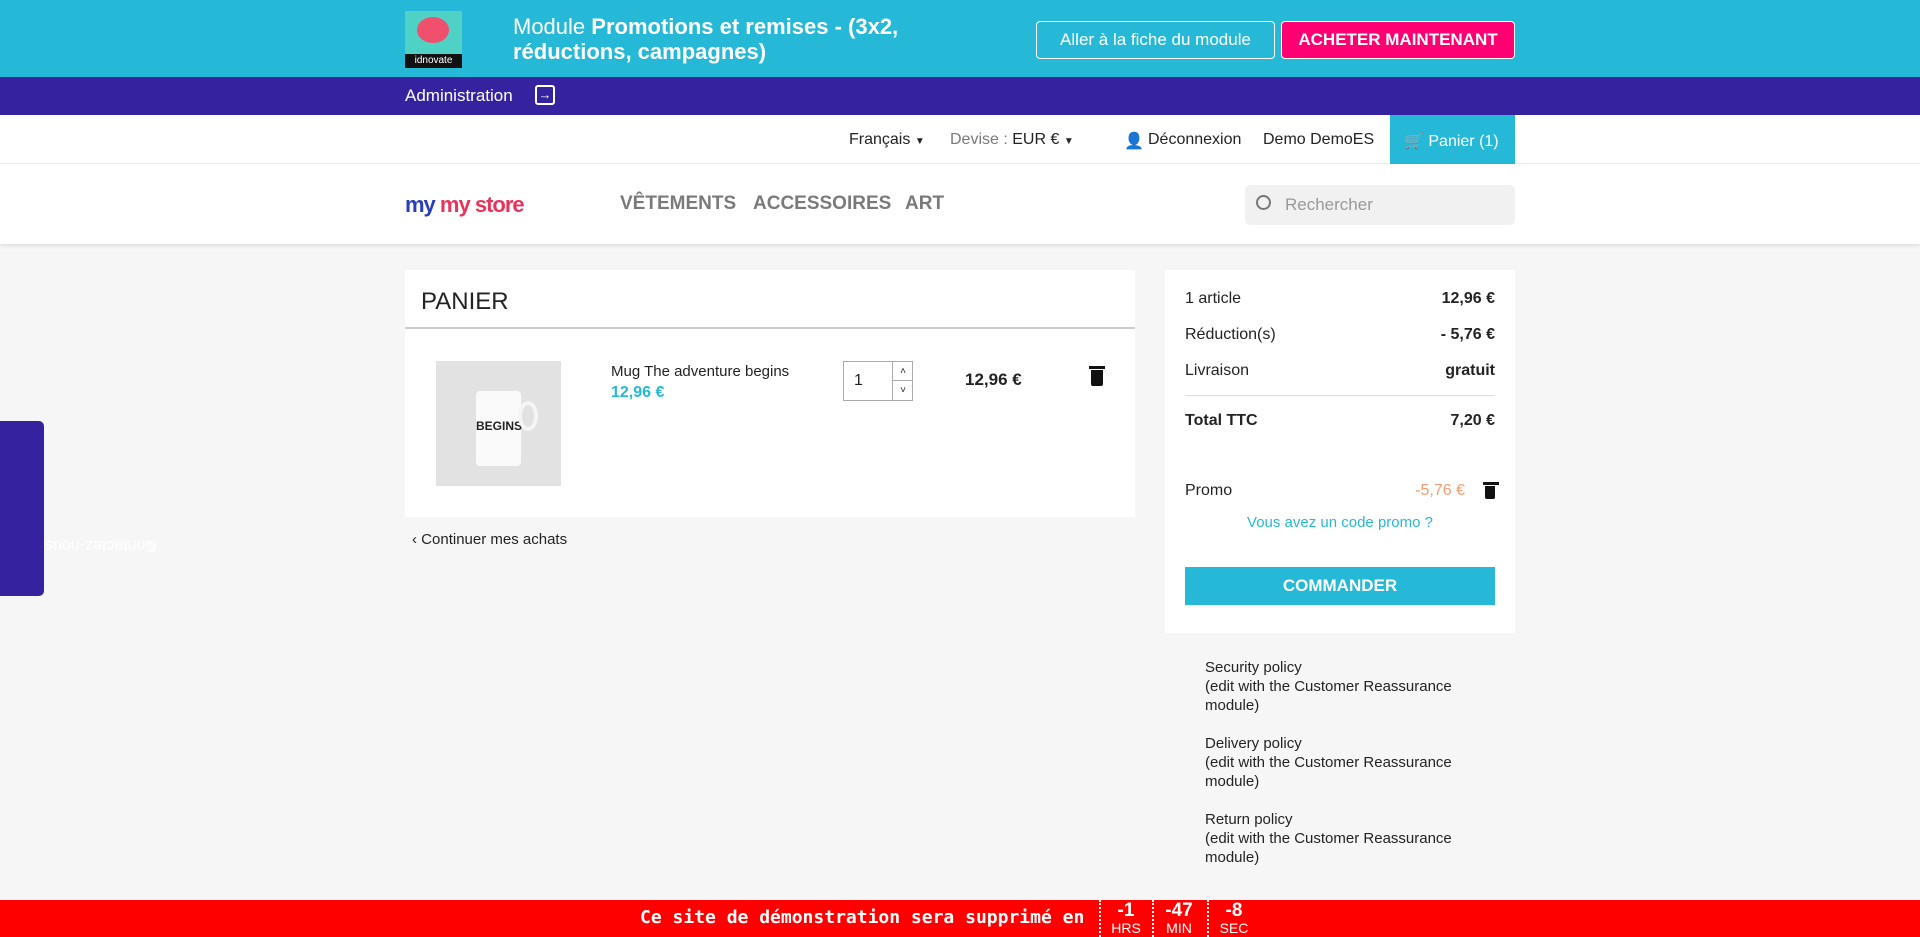 The height and width of the screenshot is (937, 1920). I want to click on summary-total: Total TTC 7,20 €, so click(1340, 421).